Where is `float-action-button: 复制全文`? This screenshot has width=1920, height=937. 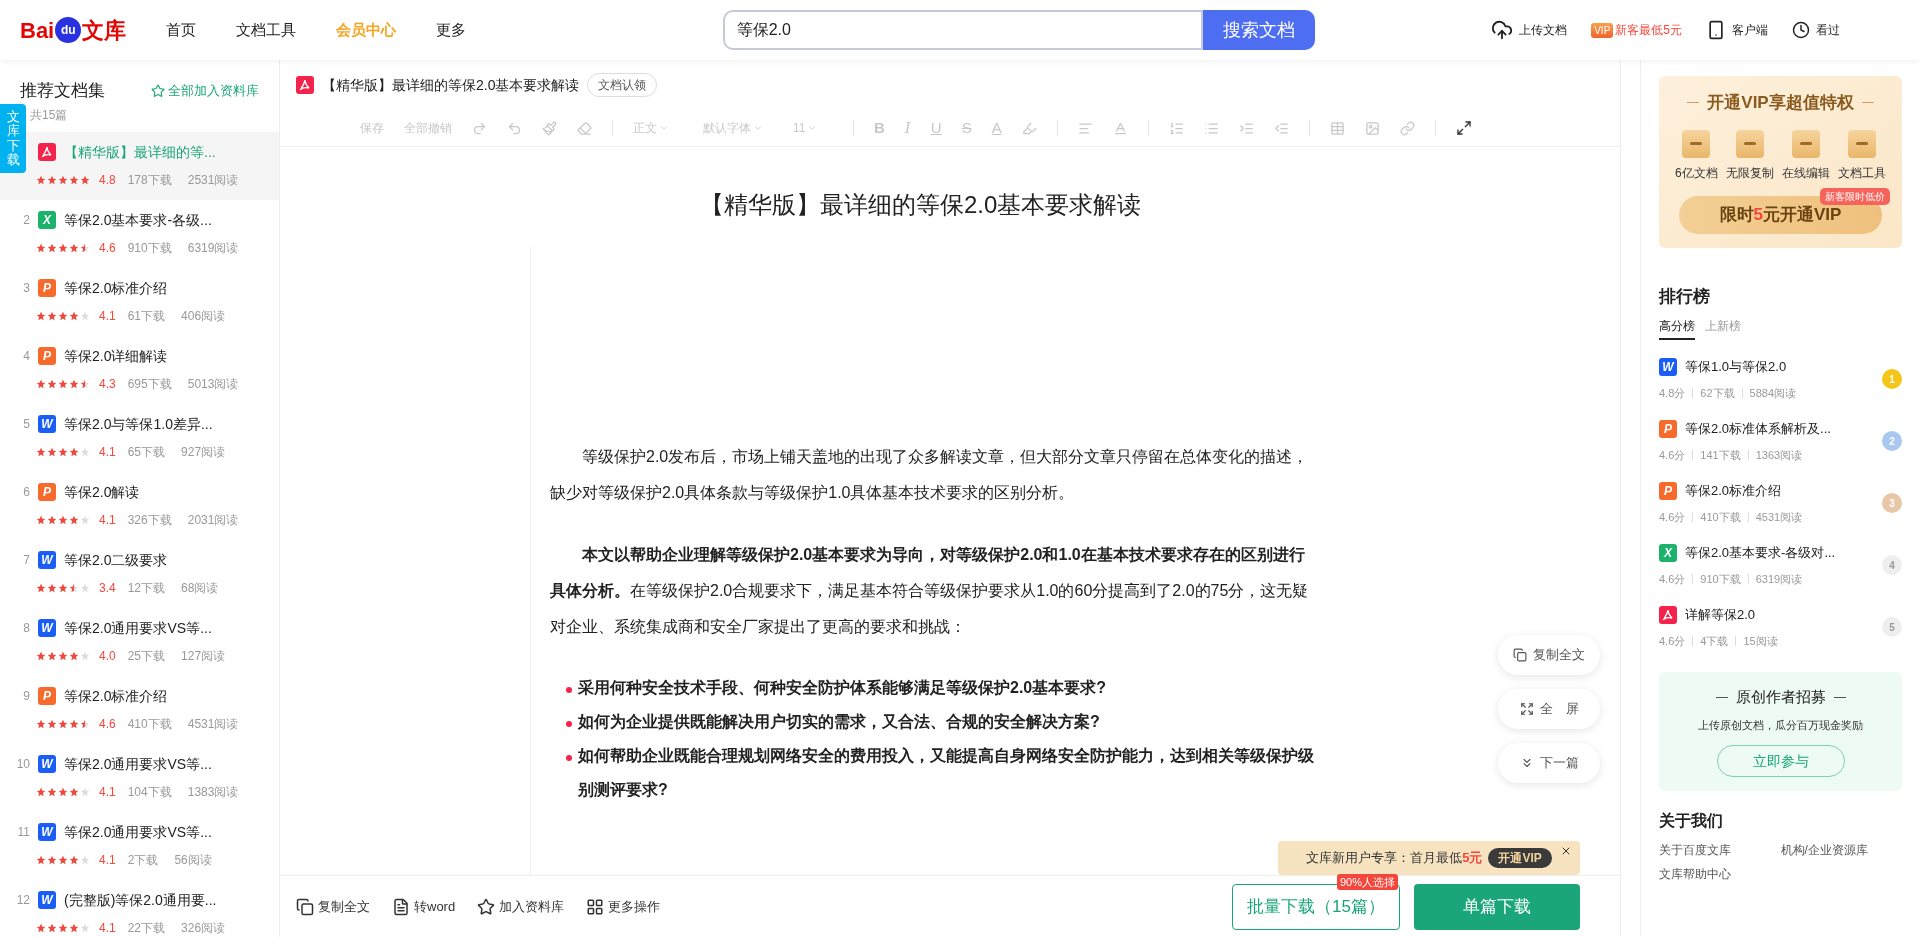
float-action-button: 复制全文 is located at coordinates (1549, 655).